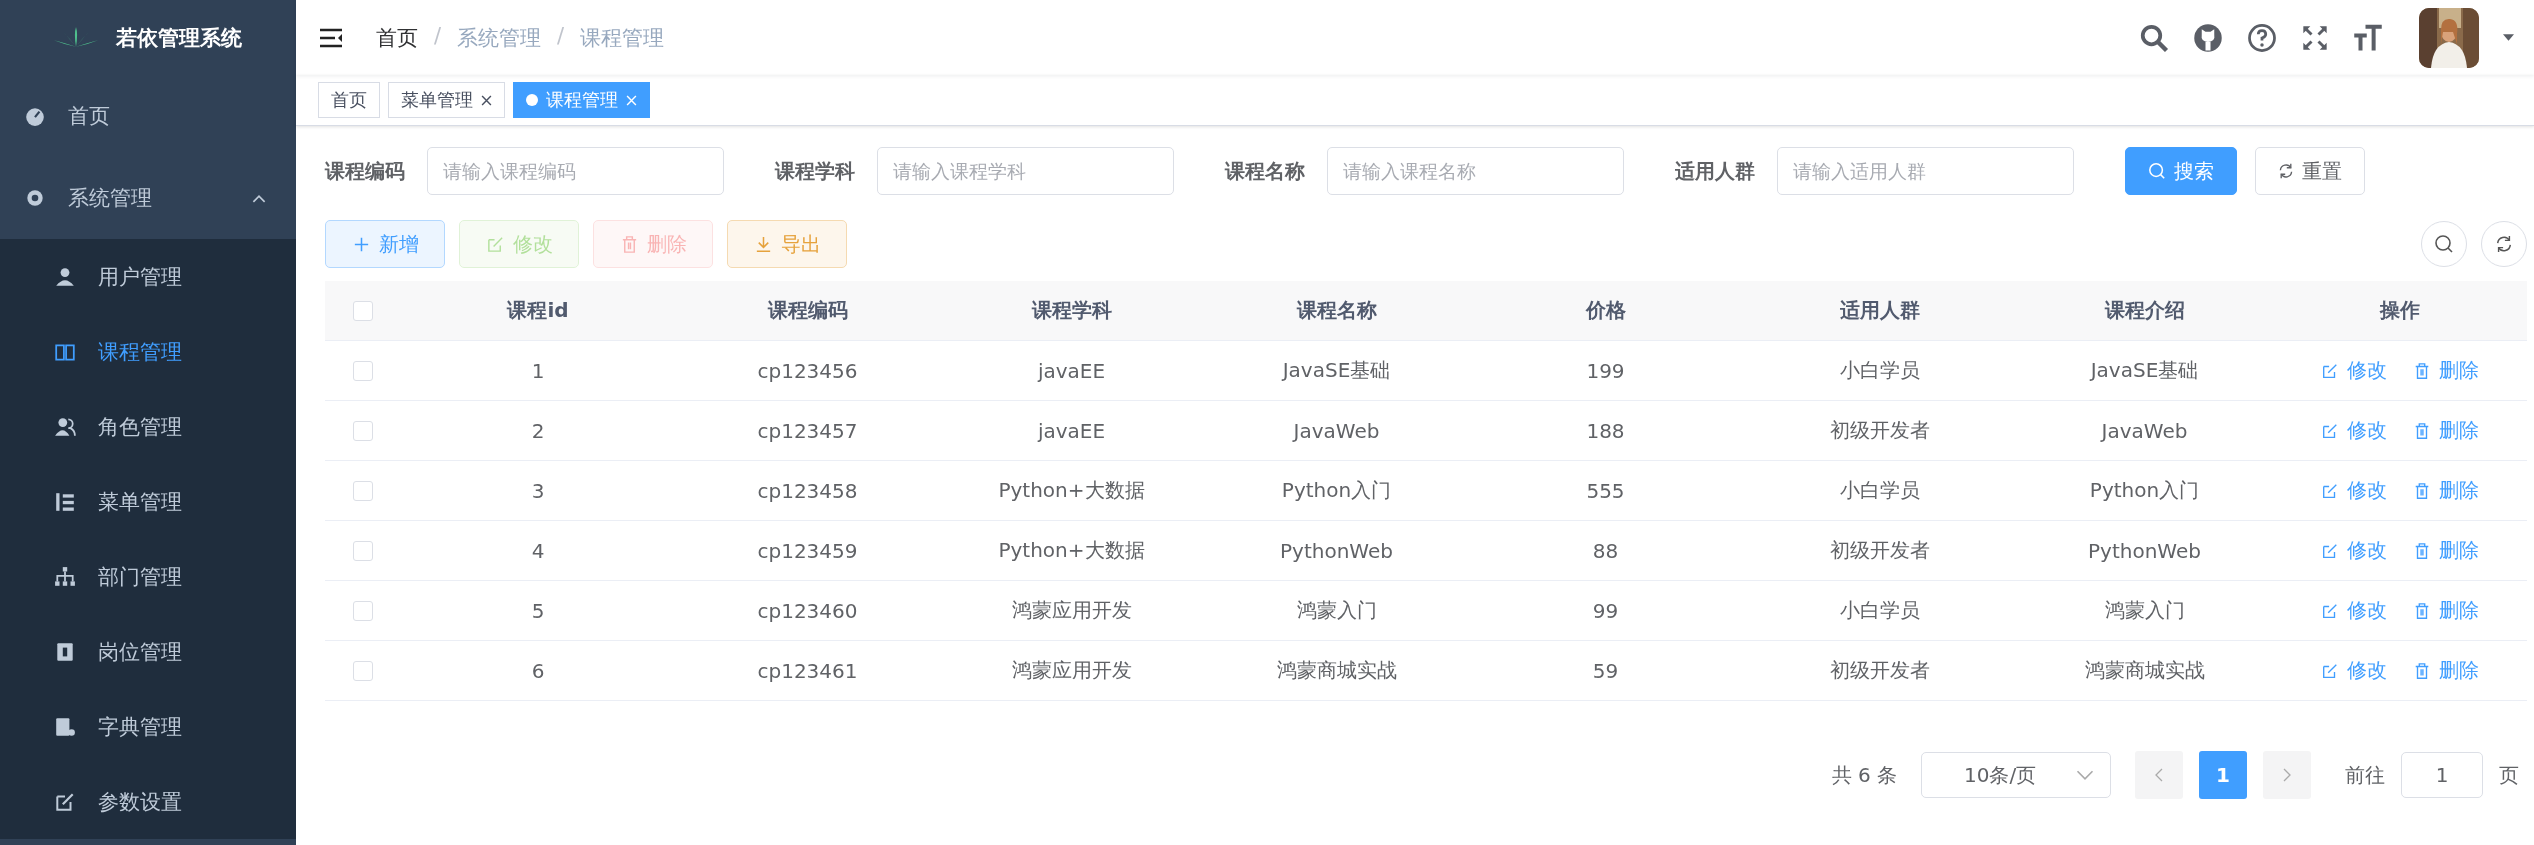 Image resolution: width=2534 pixels, height=845 pixels. I want to click on chevron-icon, so click(259, 198).